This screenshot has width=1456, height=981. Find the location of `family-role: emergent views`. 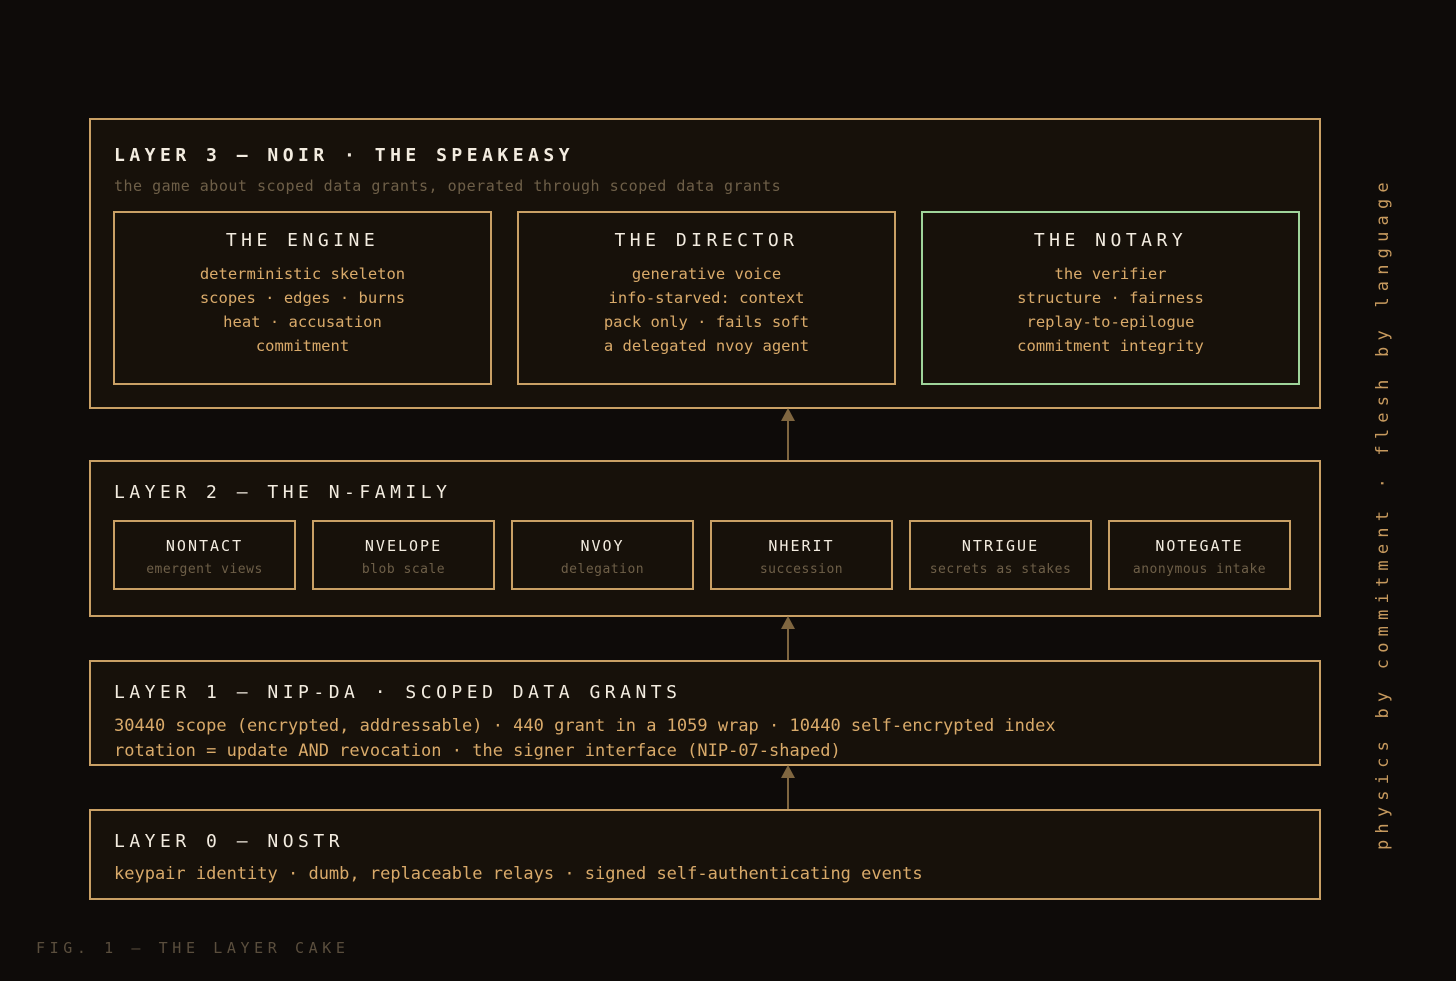

family-role: emergent views is located at coordinates (204, 569).